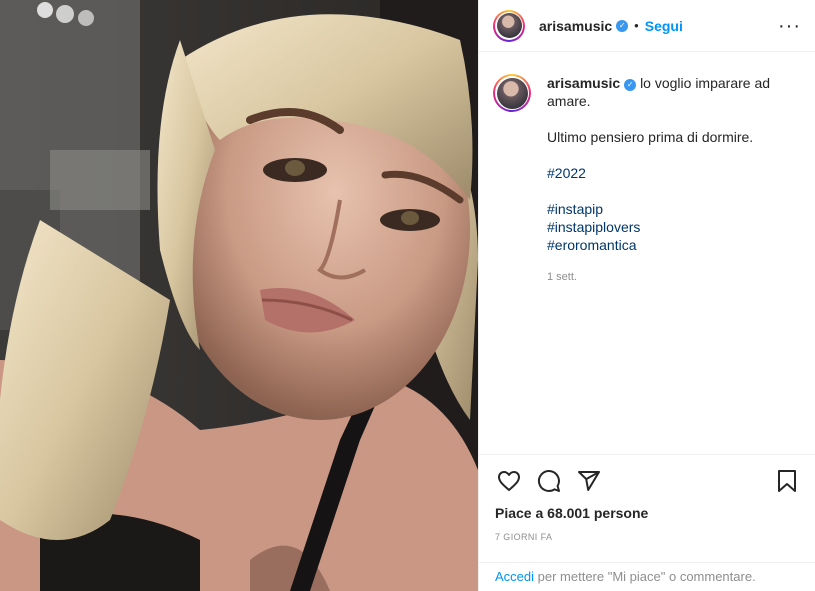  I want to click on login-prompt-text: per mettere "Mi piace" o commentare., so click(645, 576).